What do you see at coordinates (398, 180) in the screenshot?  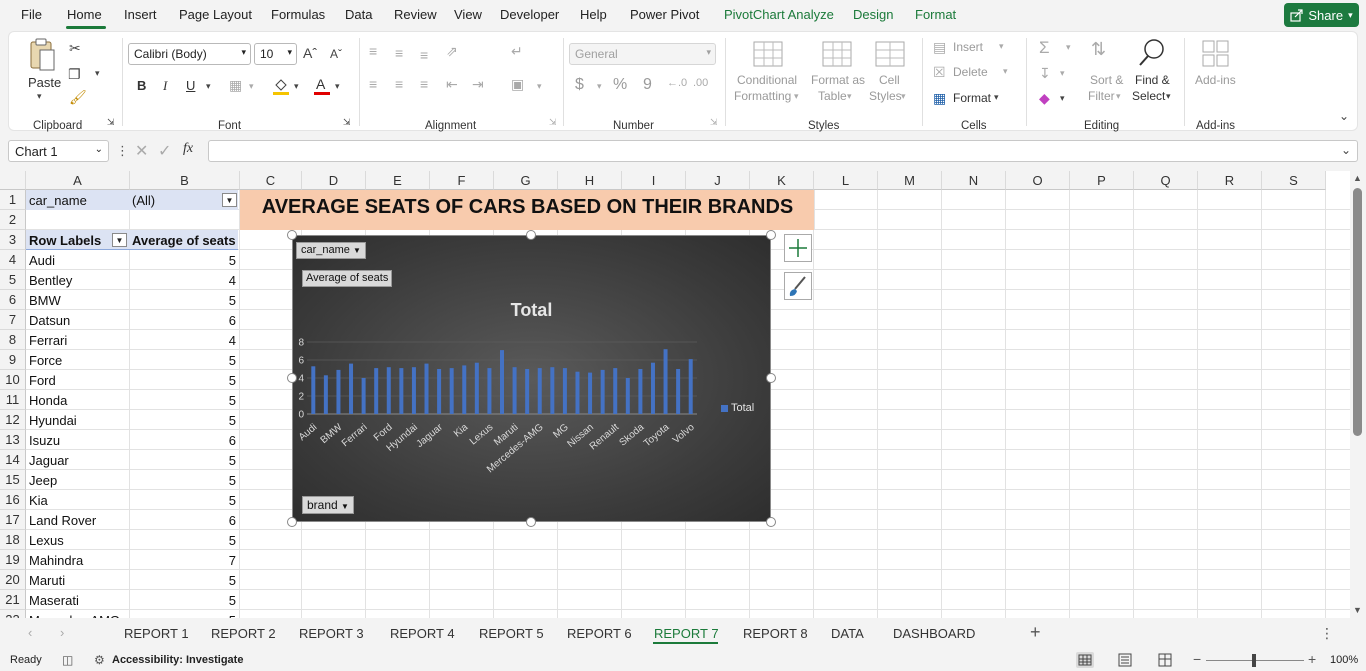 I see `column-header-e: E` at bounding box center [398, 180].